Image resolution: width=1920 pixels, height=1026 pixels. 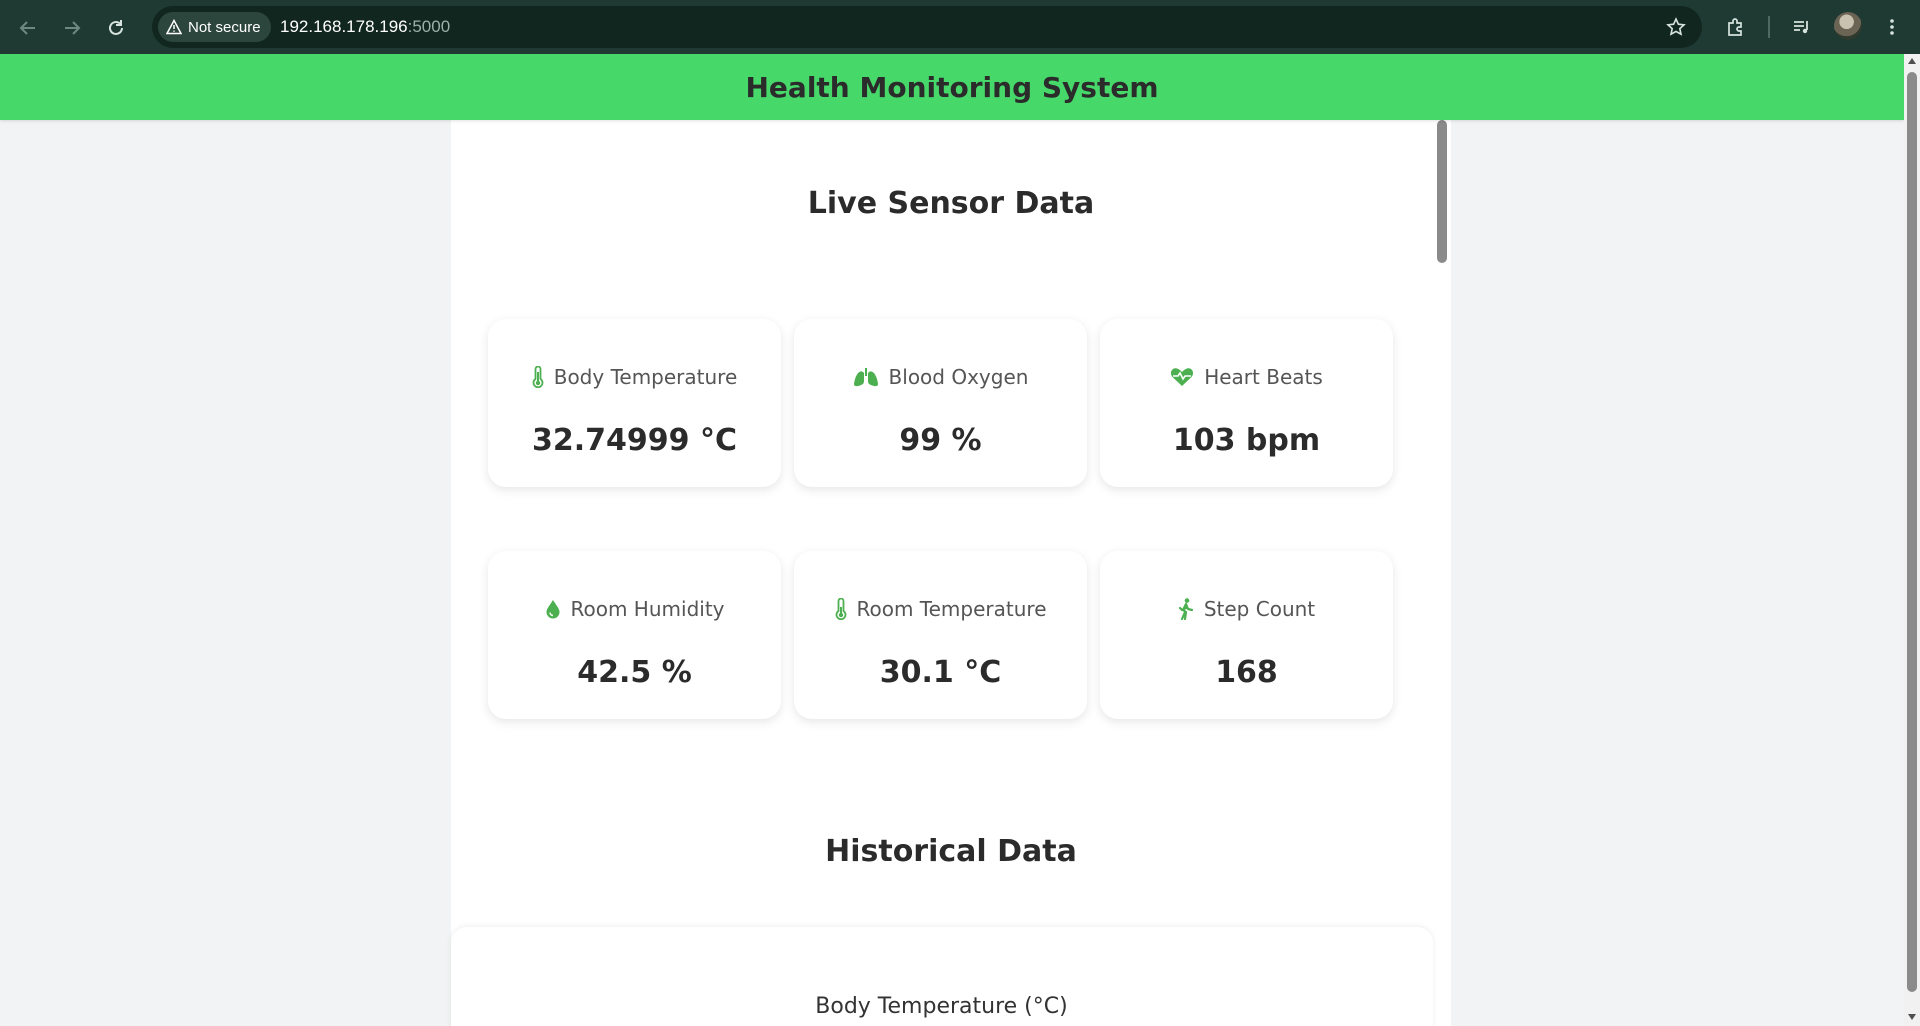 I want to click on app-header: Health Monitoring System, so click(x=952, y=87).